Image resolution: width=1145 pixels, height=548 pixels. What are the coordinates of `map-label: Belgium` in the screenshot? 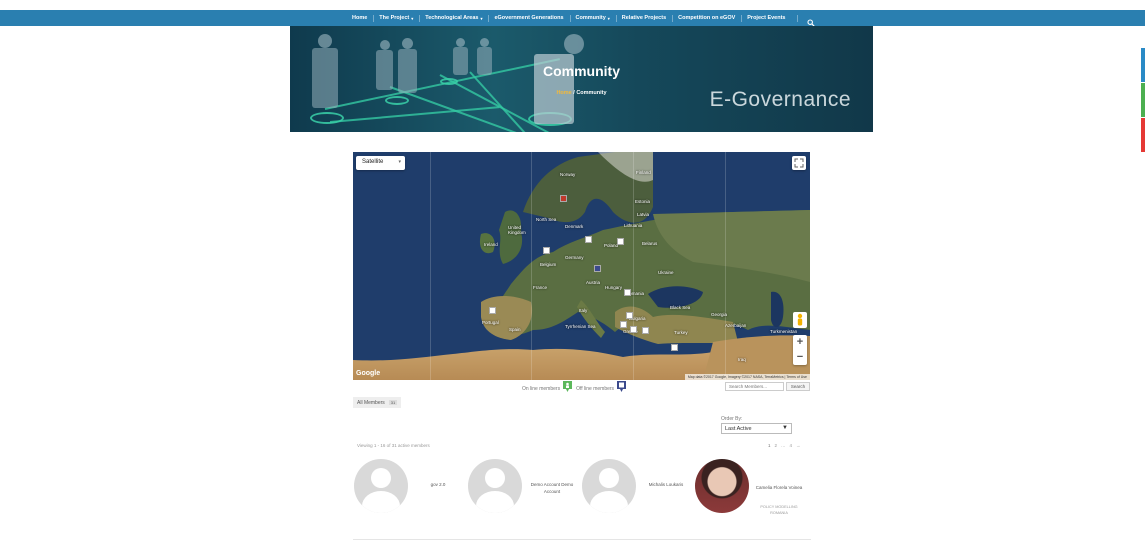 It's located at (548, 264).